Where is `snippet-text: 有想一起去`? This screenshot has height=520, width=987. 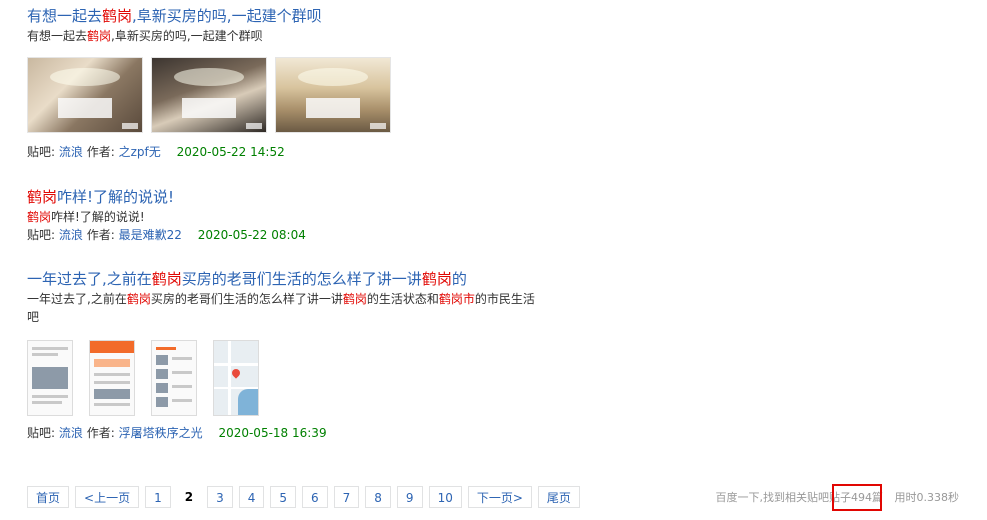 snippet-text: 有想一起去 is located at coordinates (57, 36).